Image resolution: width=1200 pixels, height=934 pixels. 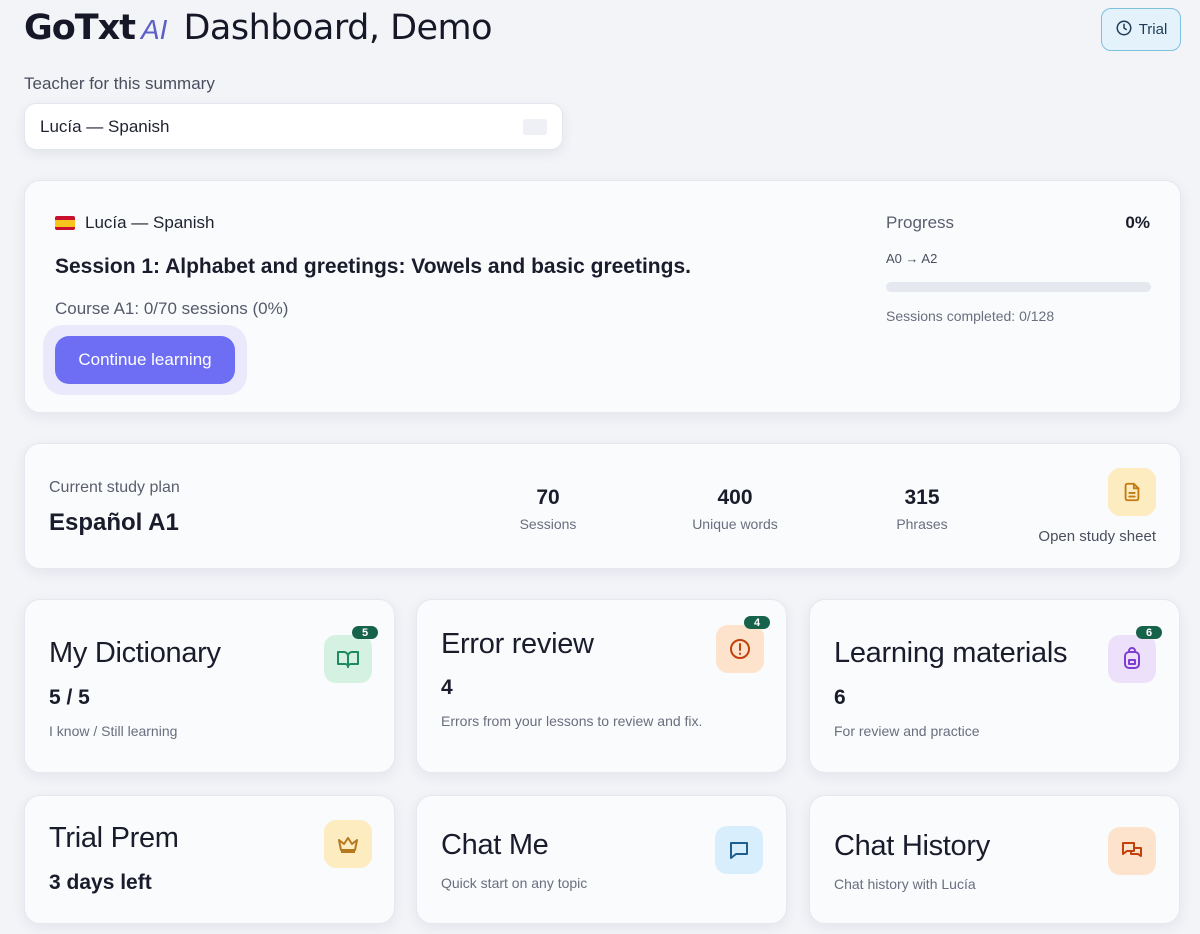 What do you see at coordinates (1132, 851) in the screenshot?
I see `messages-icon` at bounding box center [1132, 851].